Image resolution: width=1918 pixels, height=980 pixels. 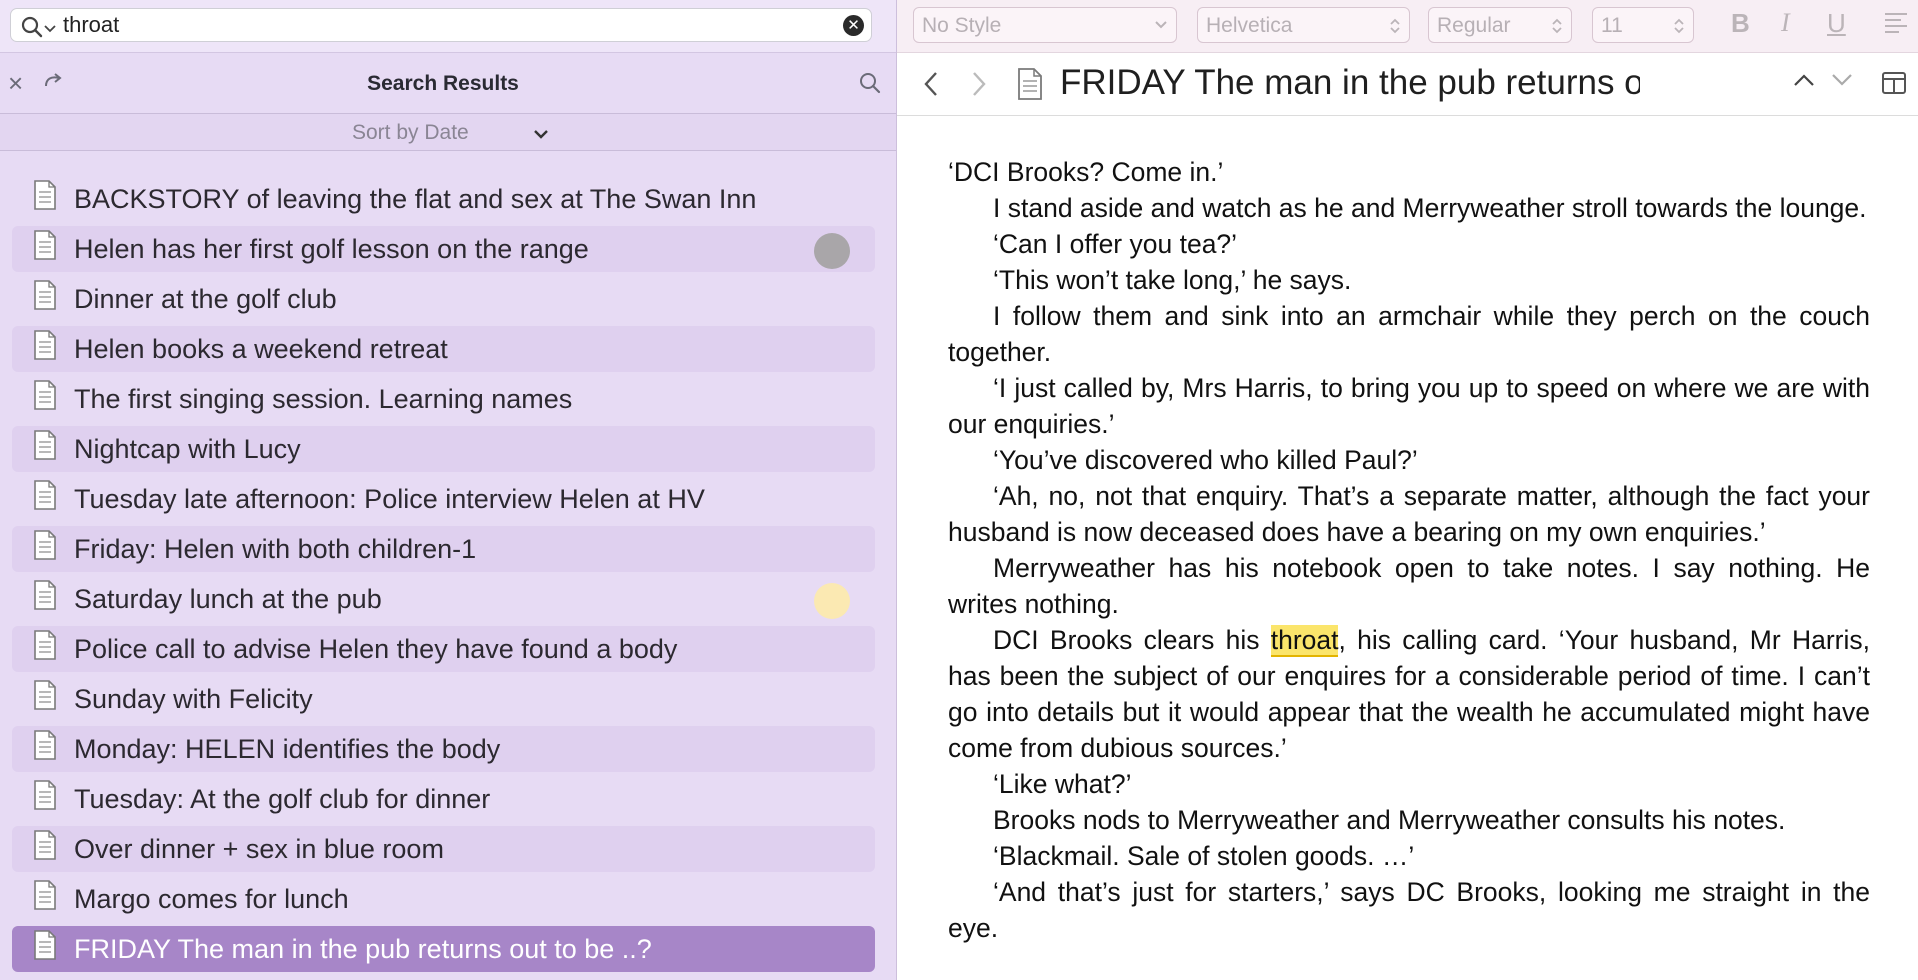 I want to click on search-hit-highlight: throat, so click(x=1304, y=641).